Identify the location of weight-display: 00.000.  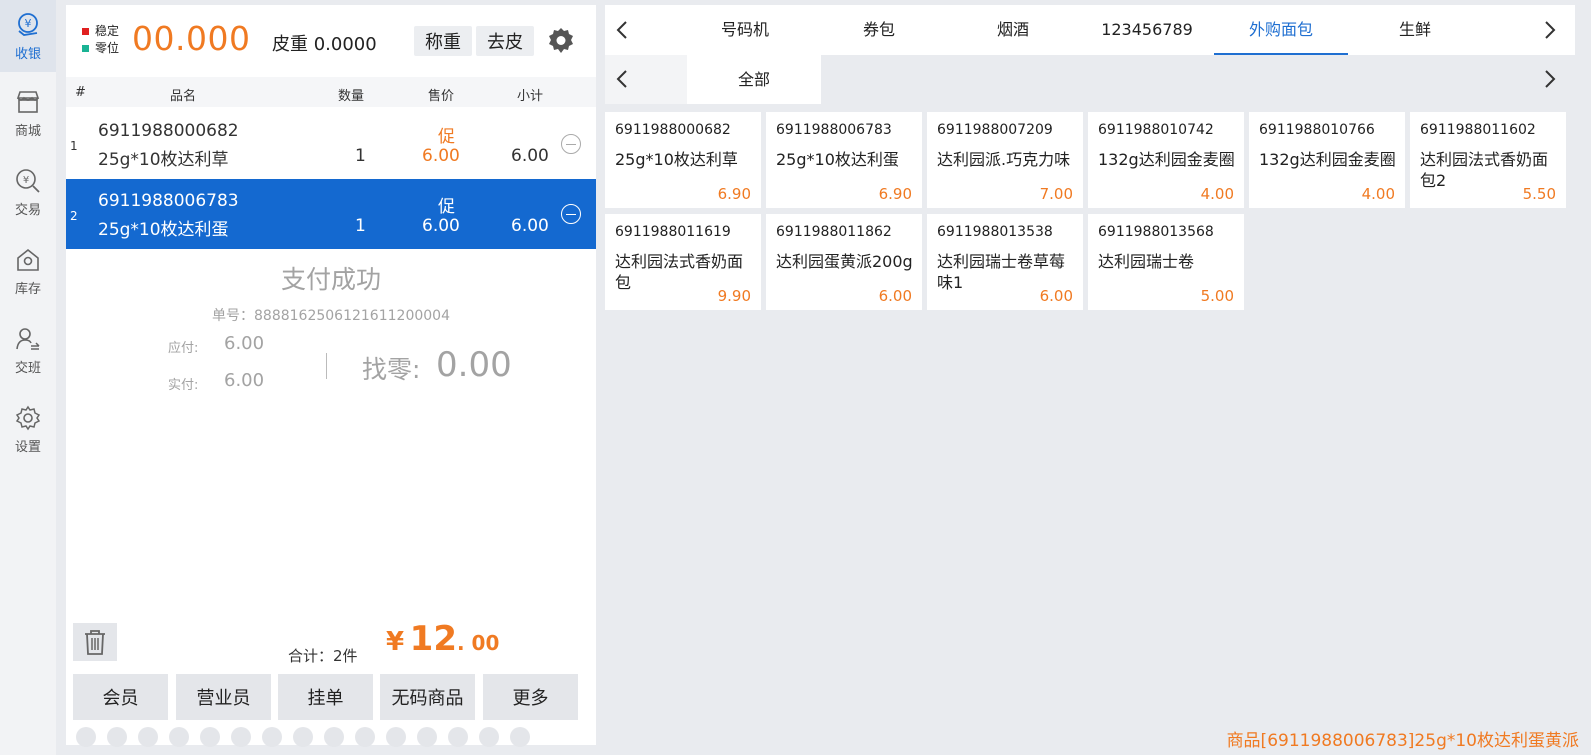
(191, 38).